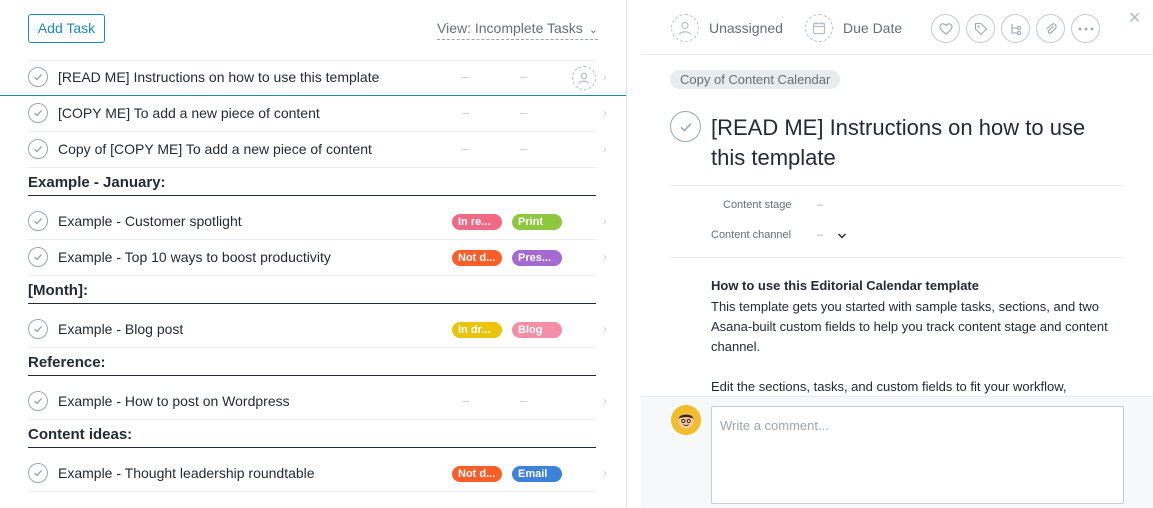 This screenshot has height=508, width=1153. What do you see at coordinates (510, 28) in the screenshot?
I see `view-filter-label: View: Incomplete Tasks` at bounding box center [510, 28].